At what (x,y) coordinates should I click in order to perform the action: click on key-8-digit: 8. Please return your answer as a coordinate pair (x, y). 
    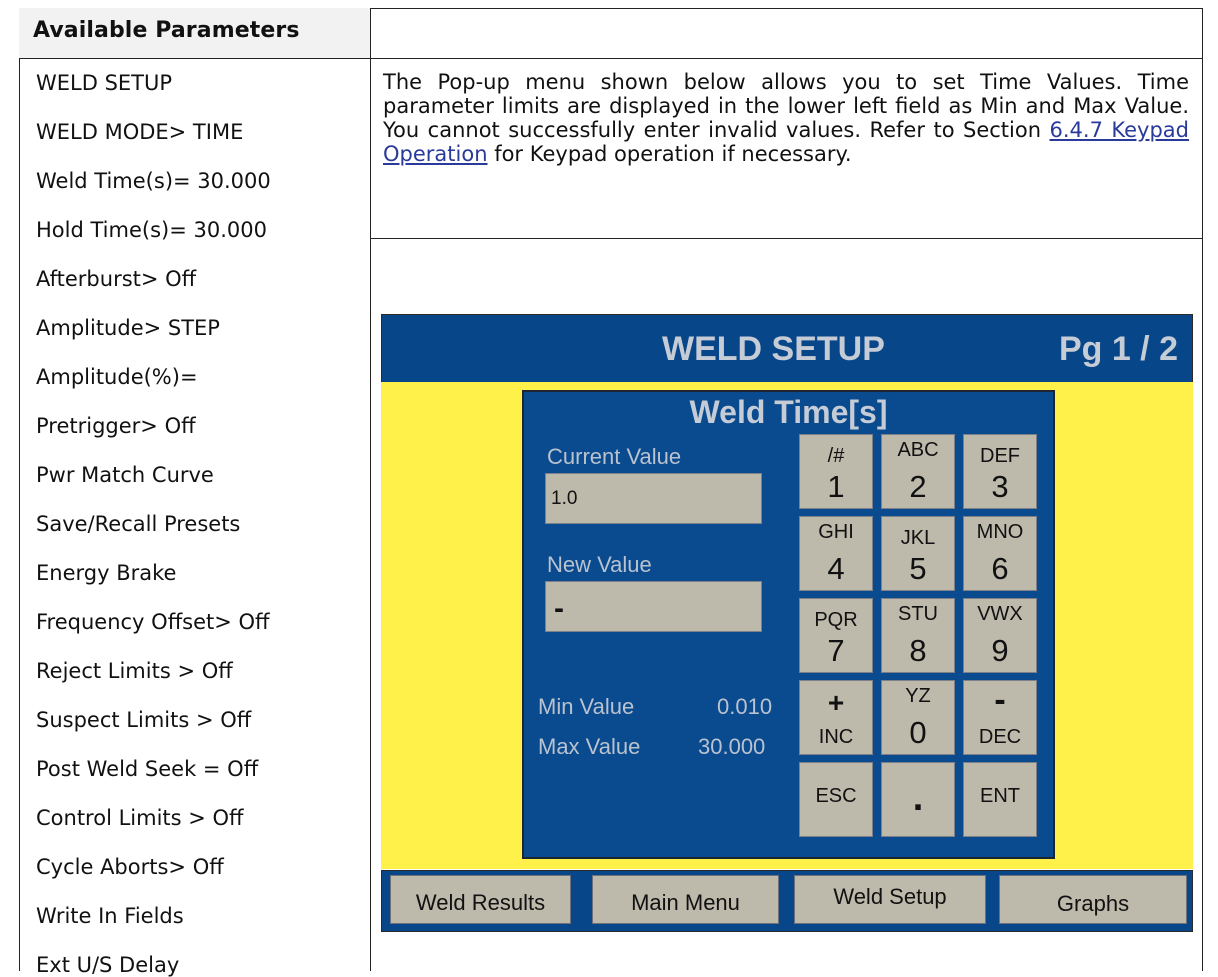
    Looking at the image, I should click on (918, 650).